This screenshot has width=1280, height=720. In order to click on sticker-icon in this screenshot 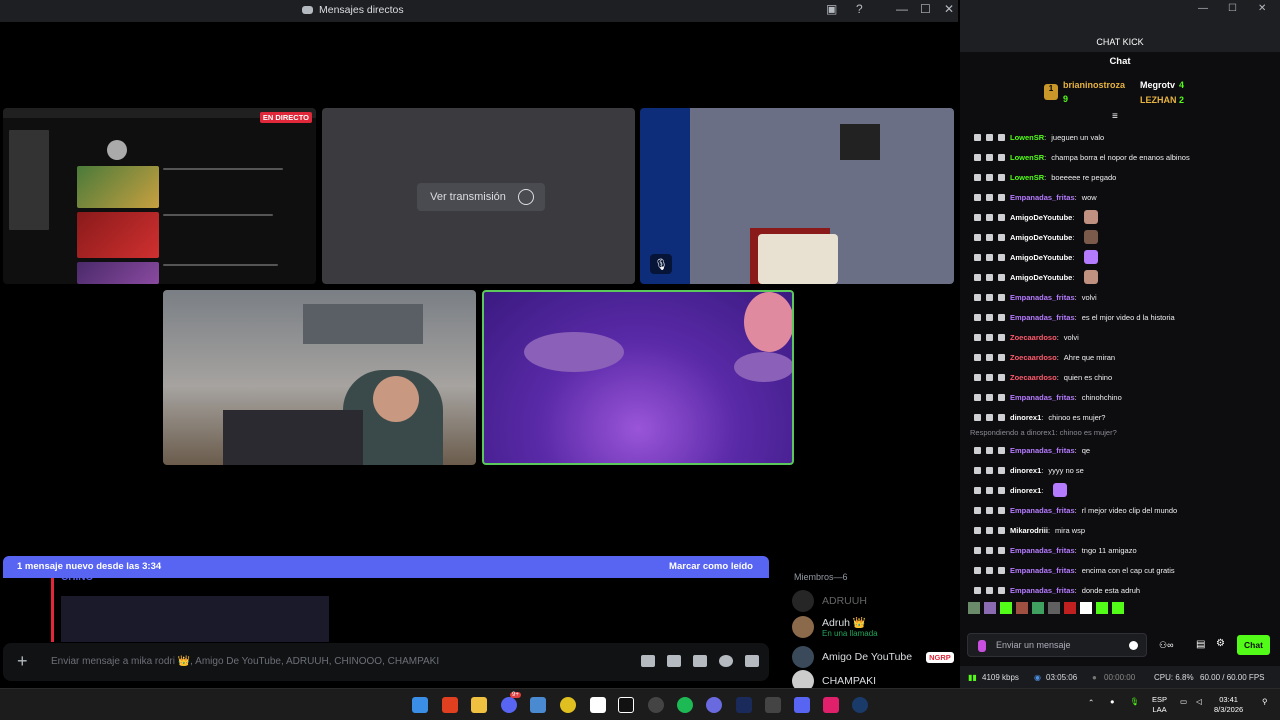, I will do `click(700, 661)`.